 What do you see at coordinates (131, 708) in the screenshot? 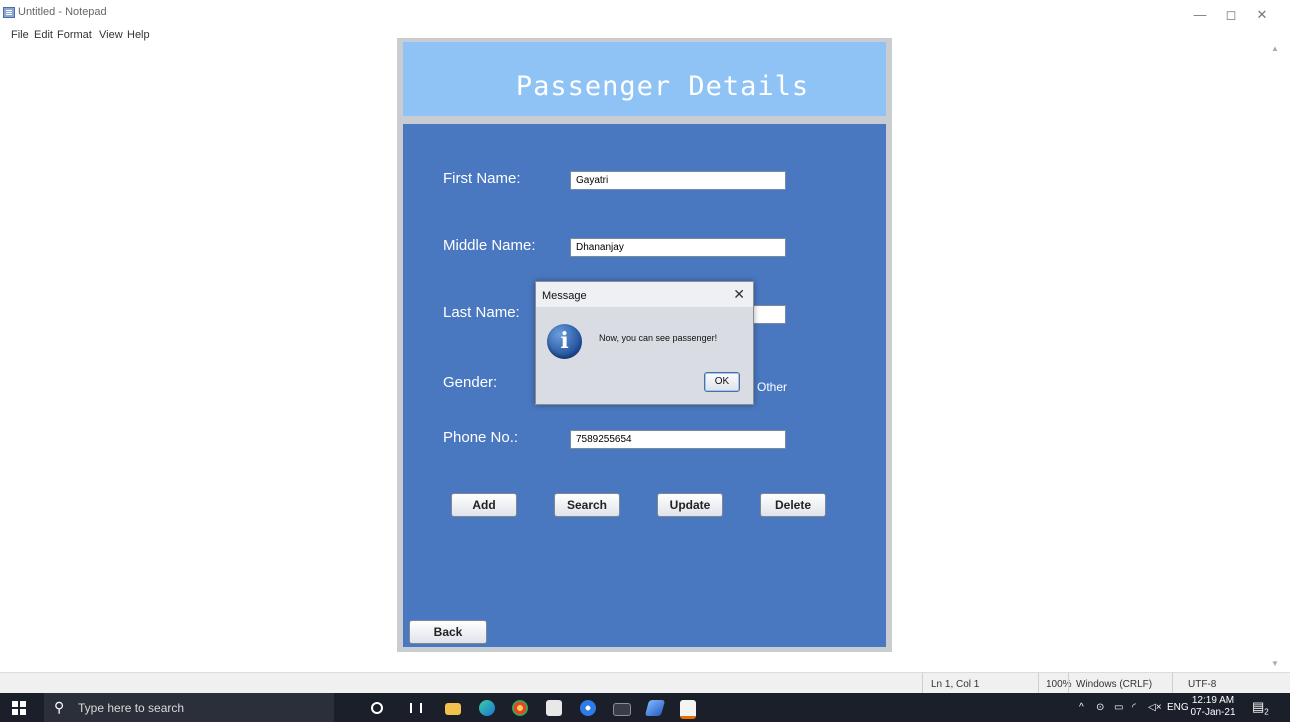
I see `search-placeholder: Type here to search` at bounding box center [131, 708].